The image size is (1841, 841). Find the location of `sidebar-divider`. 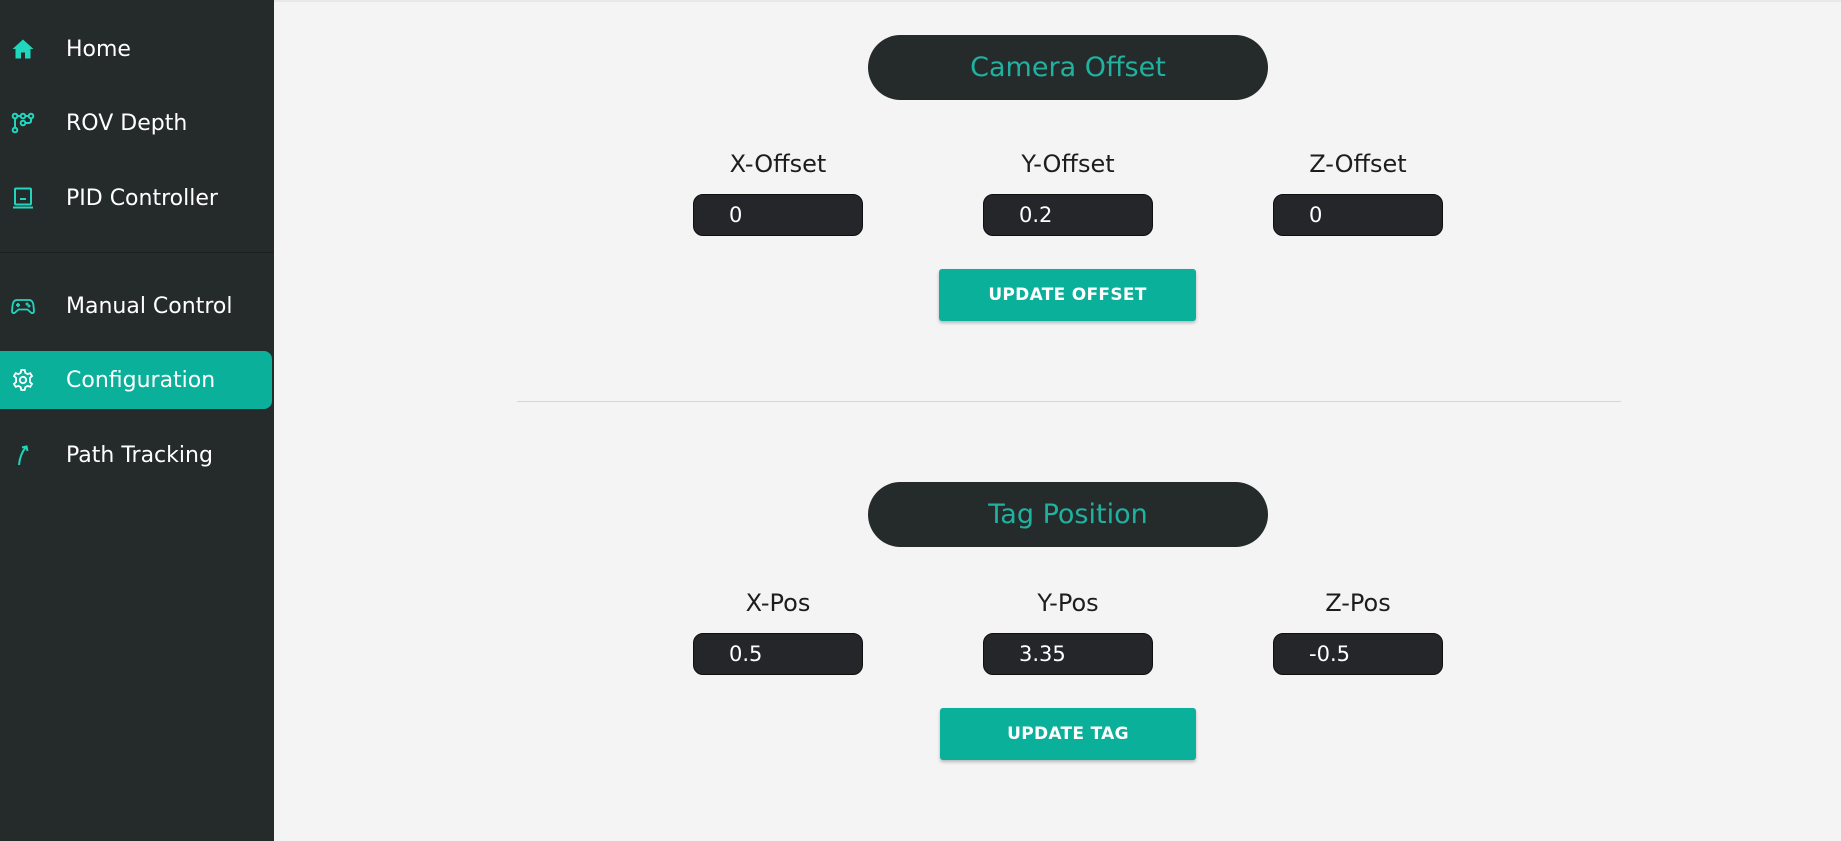

sidebar-divider is located at coordinates (137, 252).